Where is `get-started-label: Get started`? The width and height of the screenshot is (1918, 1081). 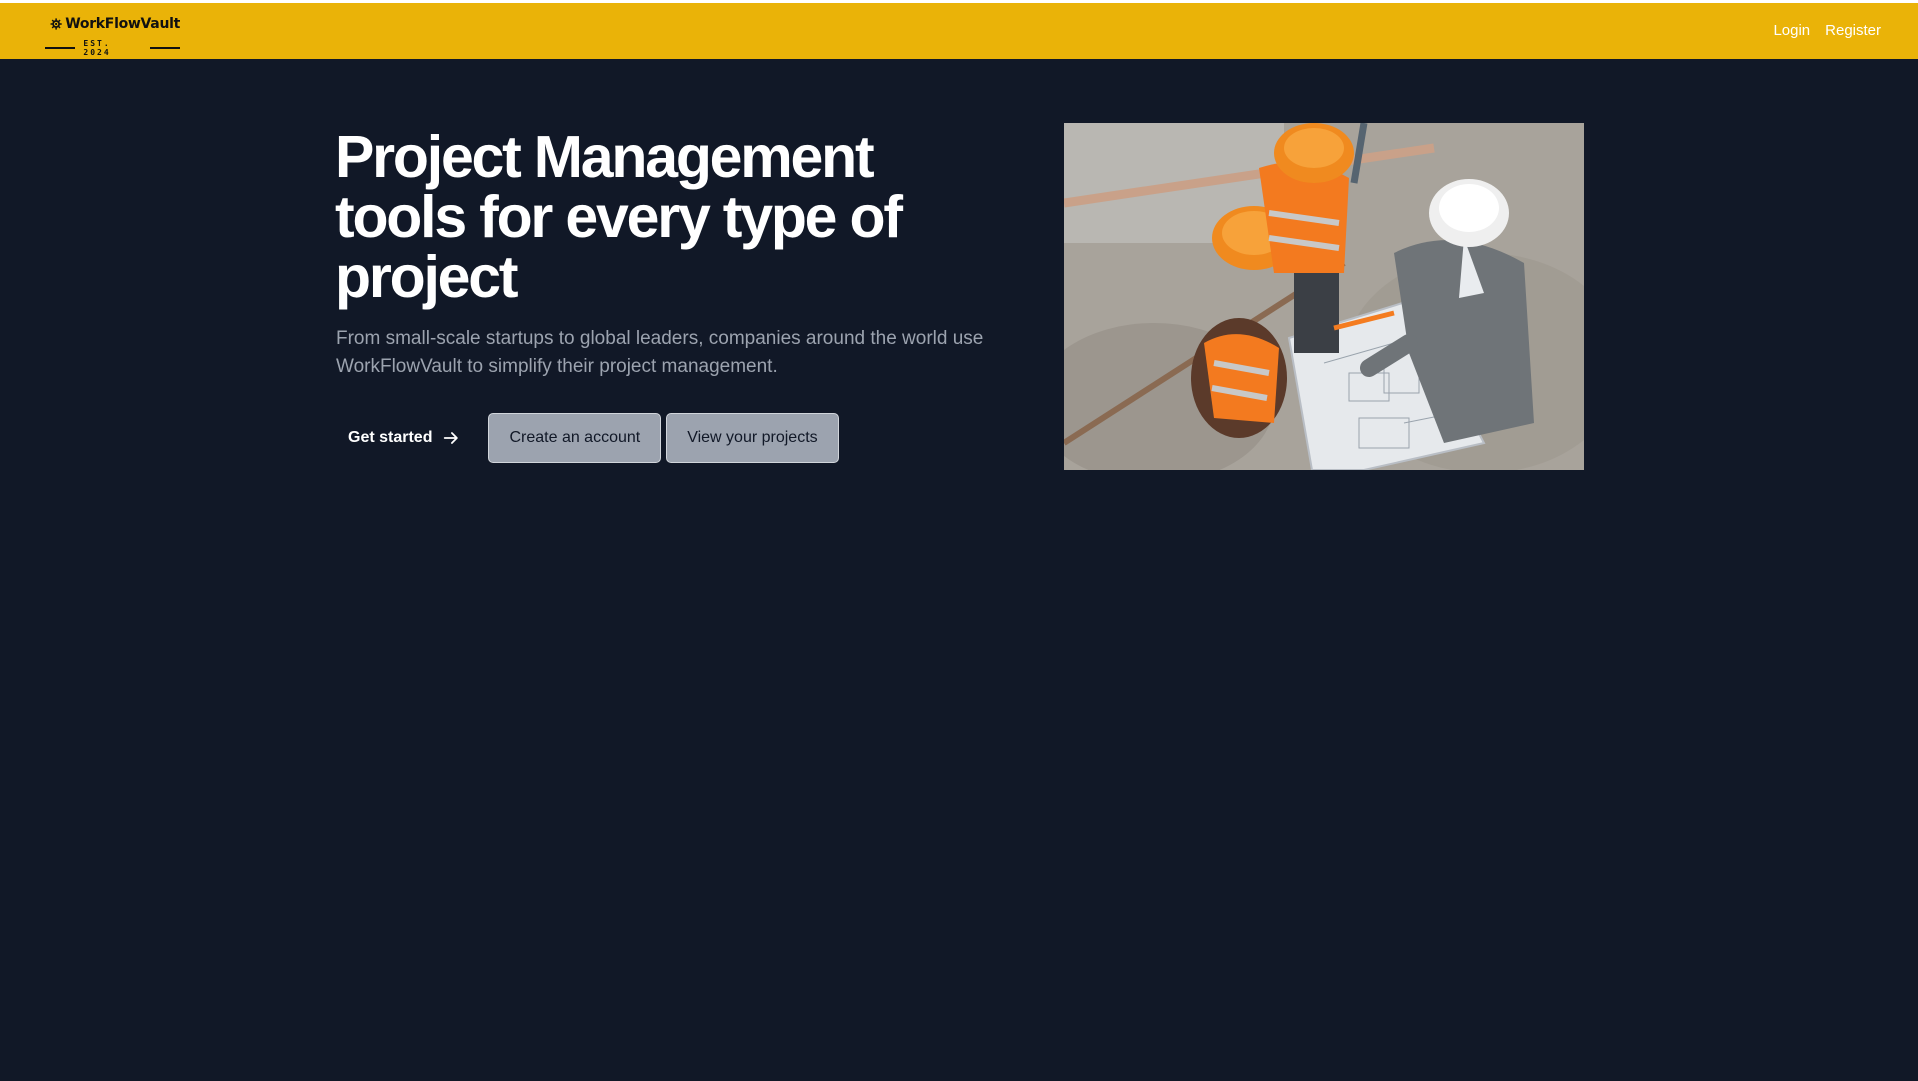
get-started-label: Get started is located at coordinates (390, 437).